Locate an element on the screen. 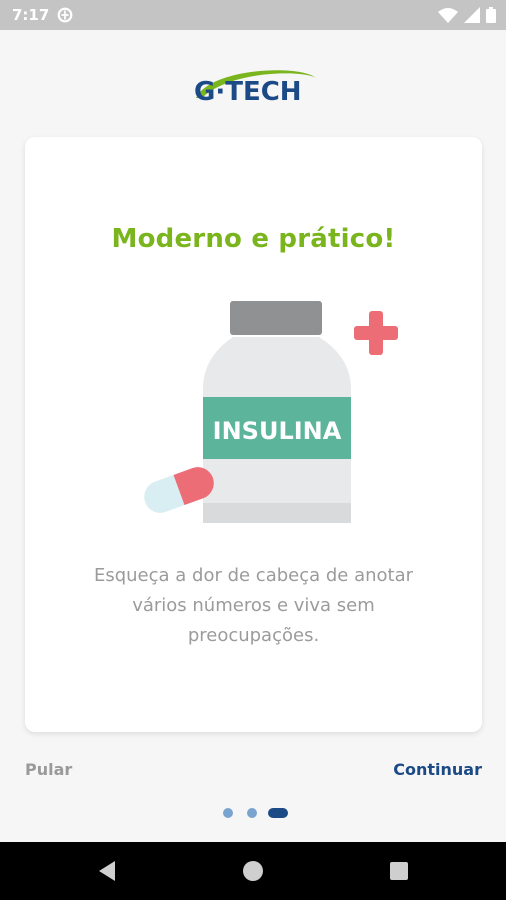 The image size is (506, 900). plus-cross-icon is located at coordinates (376, 333).